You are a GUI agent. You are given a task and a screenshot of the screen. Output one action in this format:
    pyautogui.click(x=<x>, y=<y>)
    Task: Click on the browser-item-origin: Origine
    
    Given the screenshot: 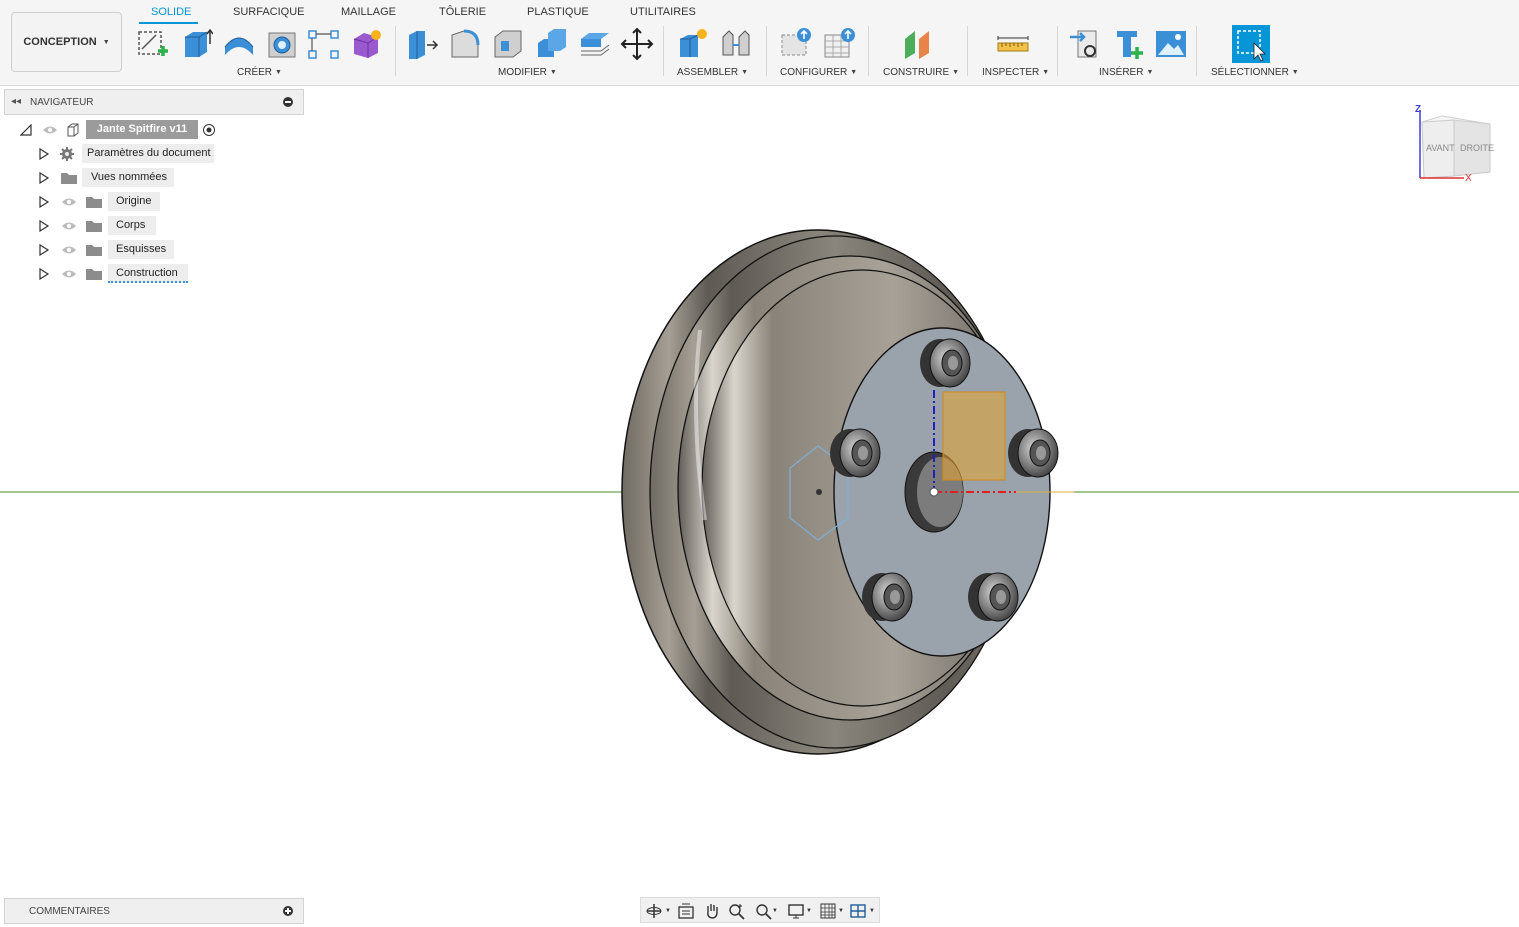 What is the action you would take?
    pyautogui.click(x=103, y=202)
    